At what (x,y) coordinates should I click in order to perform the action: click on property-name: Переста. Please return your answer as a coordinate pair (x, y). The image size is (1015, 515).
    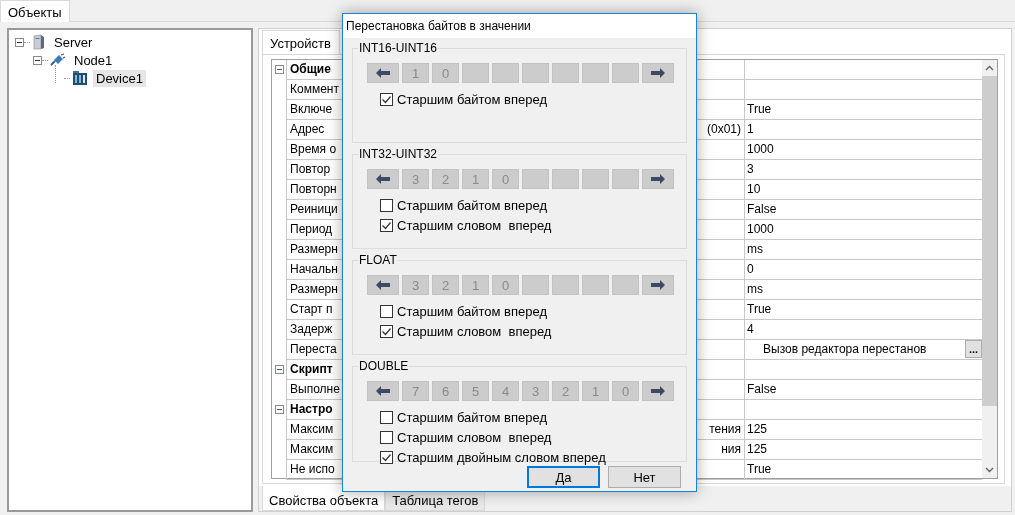
    Looking at the image, I should click on (313, 349).